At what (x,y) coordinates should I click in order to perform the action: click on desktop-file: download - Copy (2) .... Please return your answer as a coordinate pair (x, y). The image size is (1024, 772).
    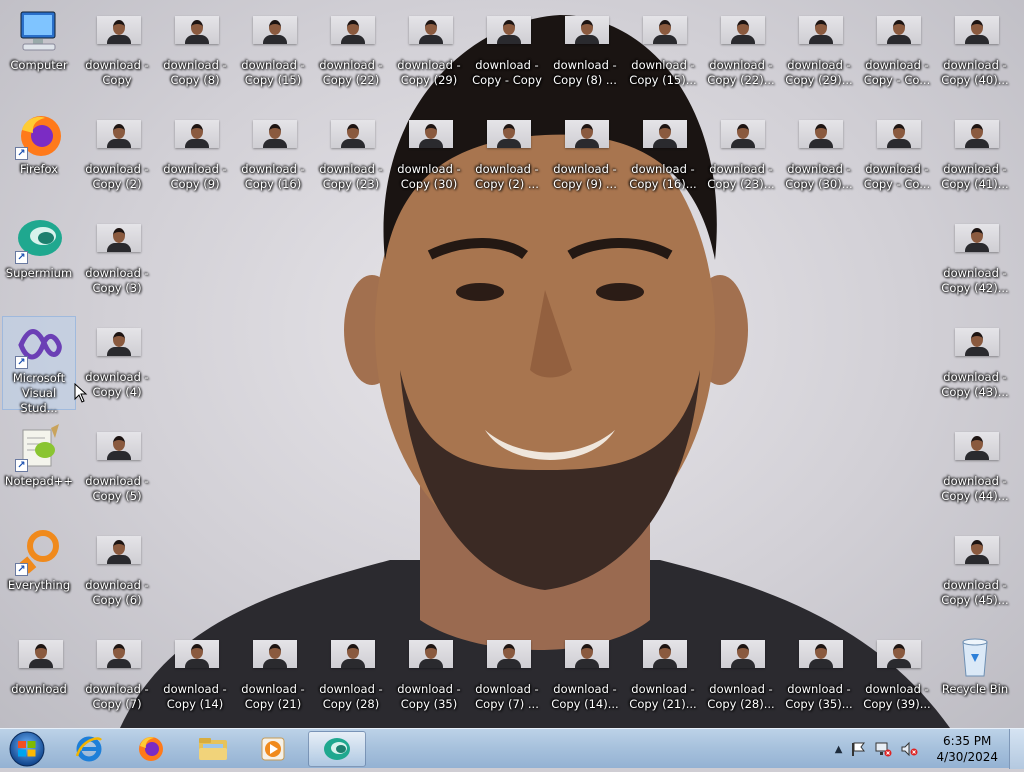
    Looking at the image, I should click on (507, 155).